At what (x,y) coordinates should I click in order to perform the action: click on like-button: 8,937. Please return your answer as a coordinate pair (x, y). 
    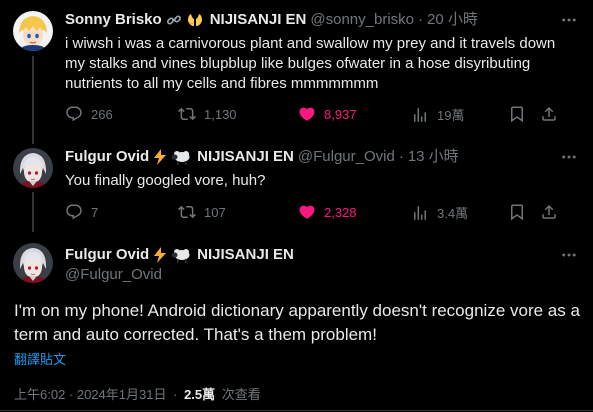
    Looking at the image, I should click on (327, 114).